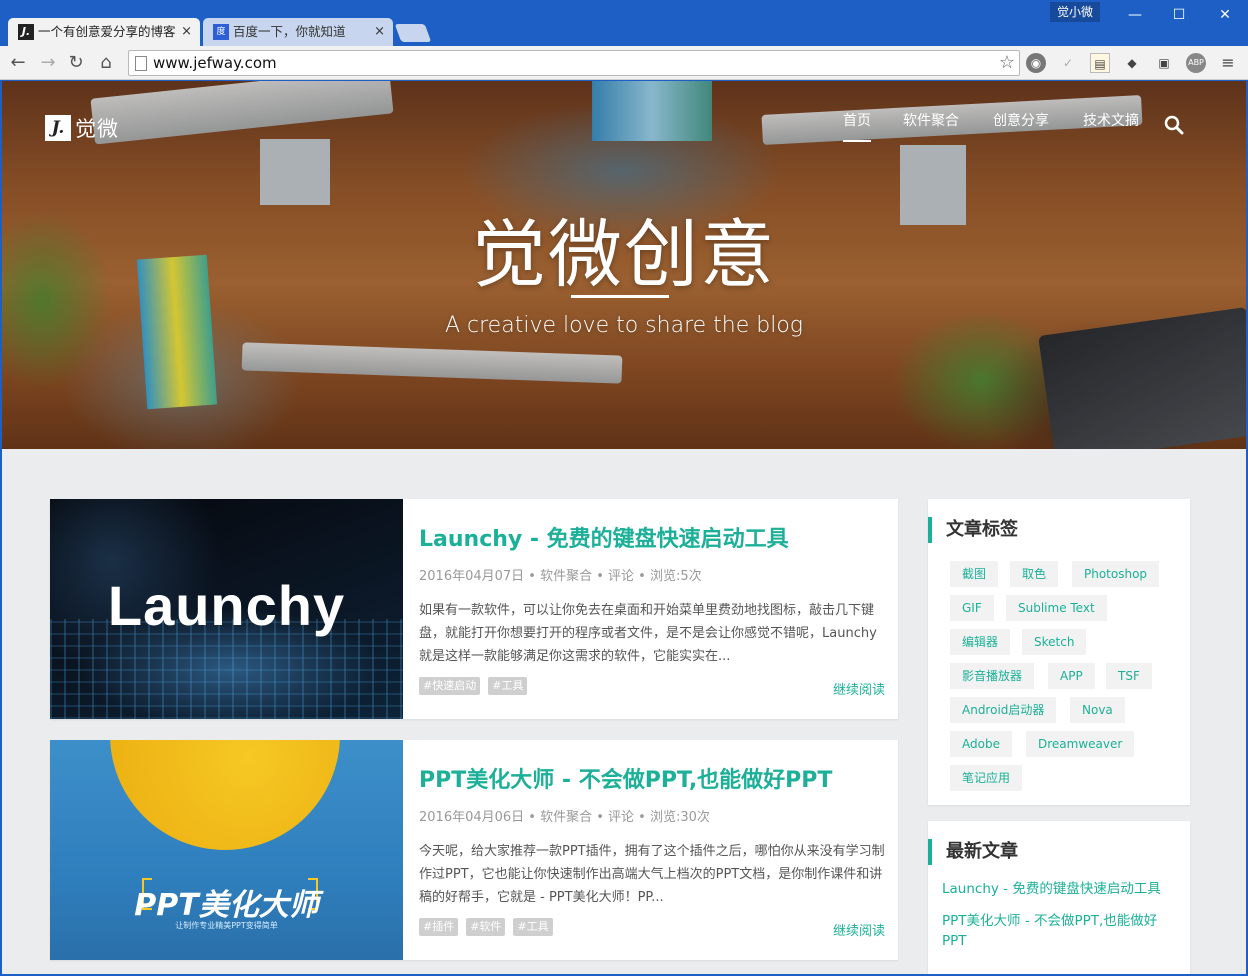  What do you see at coordinates (1111, 121) in the screenshot?
I see `nav-tech: 技术文摘` at bounding box center [1111, 121].